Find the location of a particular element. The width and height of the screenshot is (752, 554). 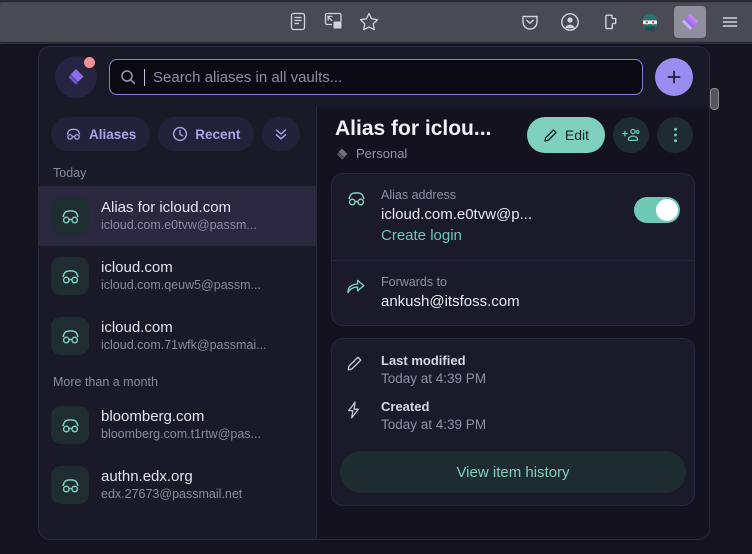

created-row: Created Today at 4:39 PM is located at coordinates (513, 420).